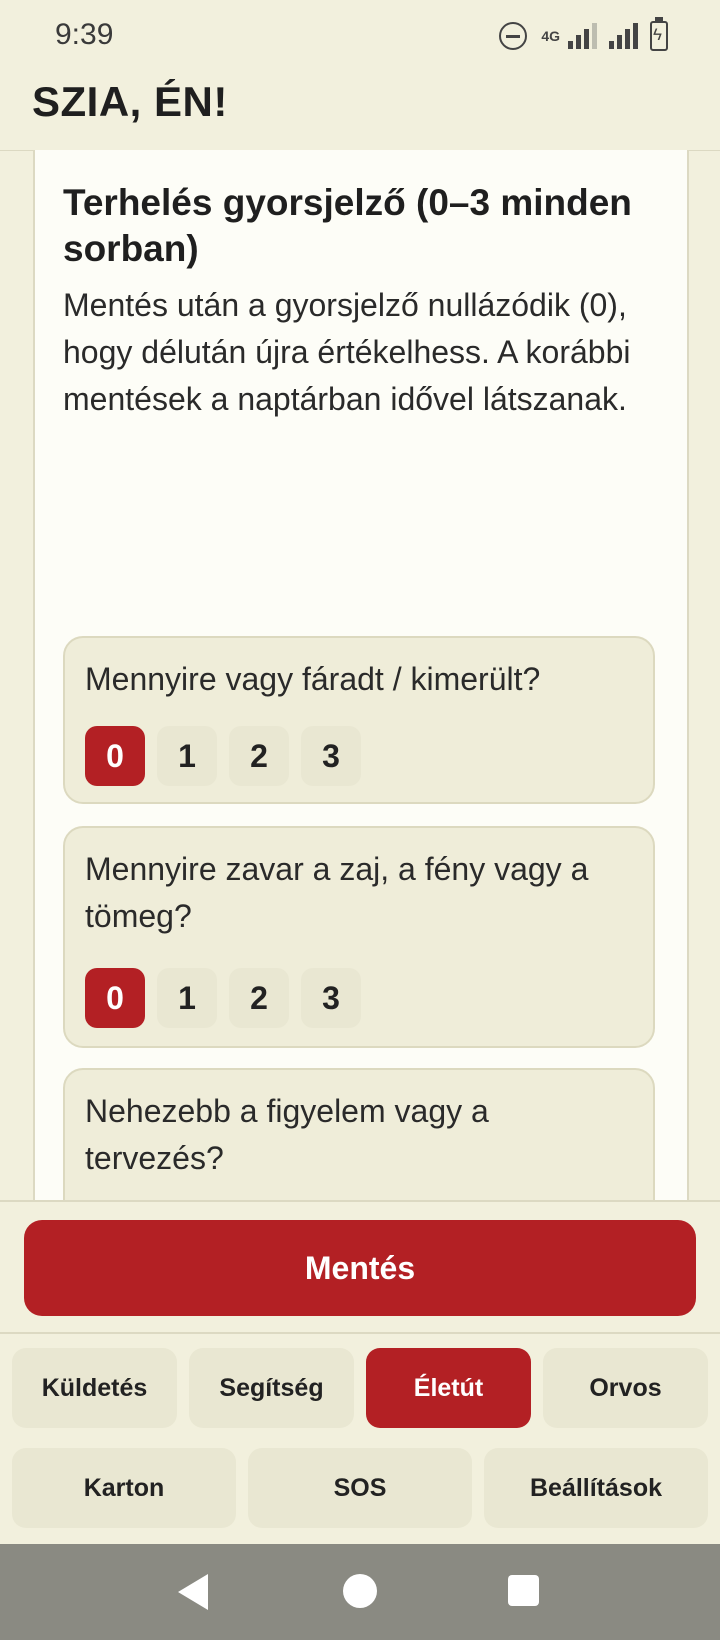 Image resolution: width=720 pixels, height=1640 pixels. I want to click on signal-4g-icon, so click(582, 36).